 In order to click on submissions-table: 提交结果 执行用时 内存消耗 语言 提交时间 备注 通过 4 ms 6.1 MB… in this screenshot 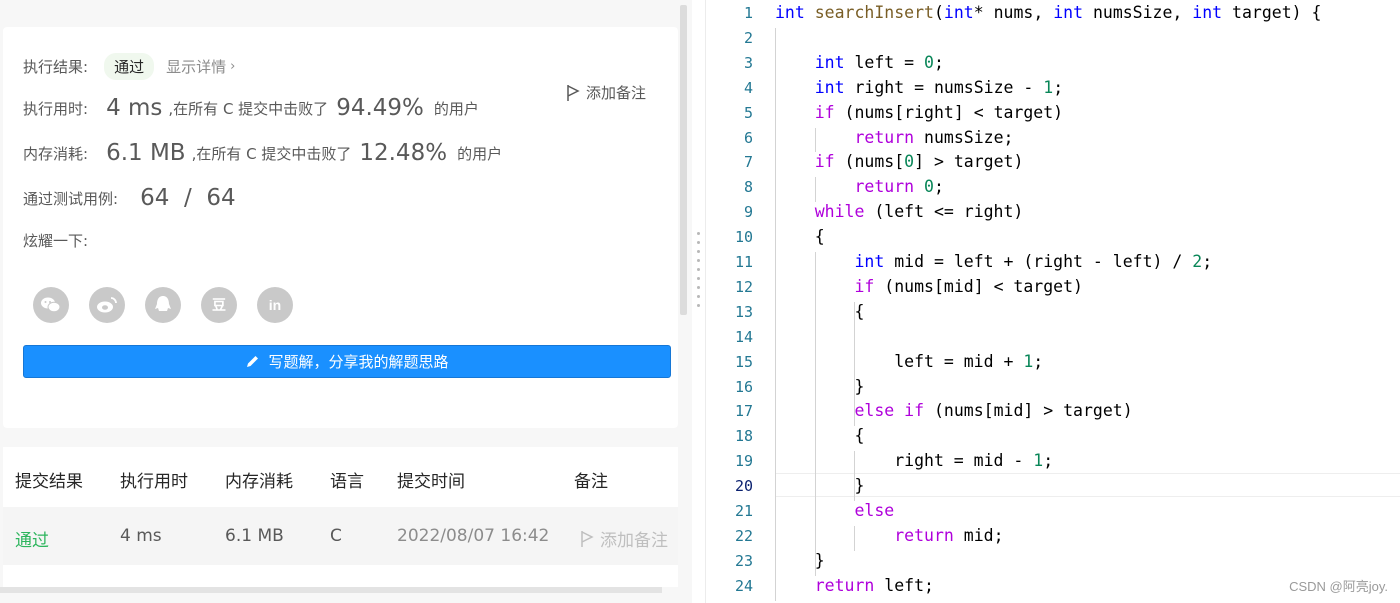, I will do `click(340, 517)`.